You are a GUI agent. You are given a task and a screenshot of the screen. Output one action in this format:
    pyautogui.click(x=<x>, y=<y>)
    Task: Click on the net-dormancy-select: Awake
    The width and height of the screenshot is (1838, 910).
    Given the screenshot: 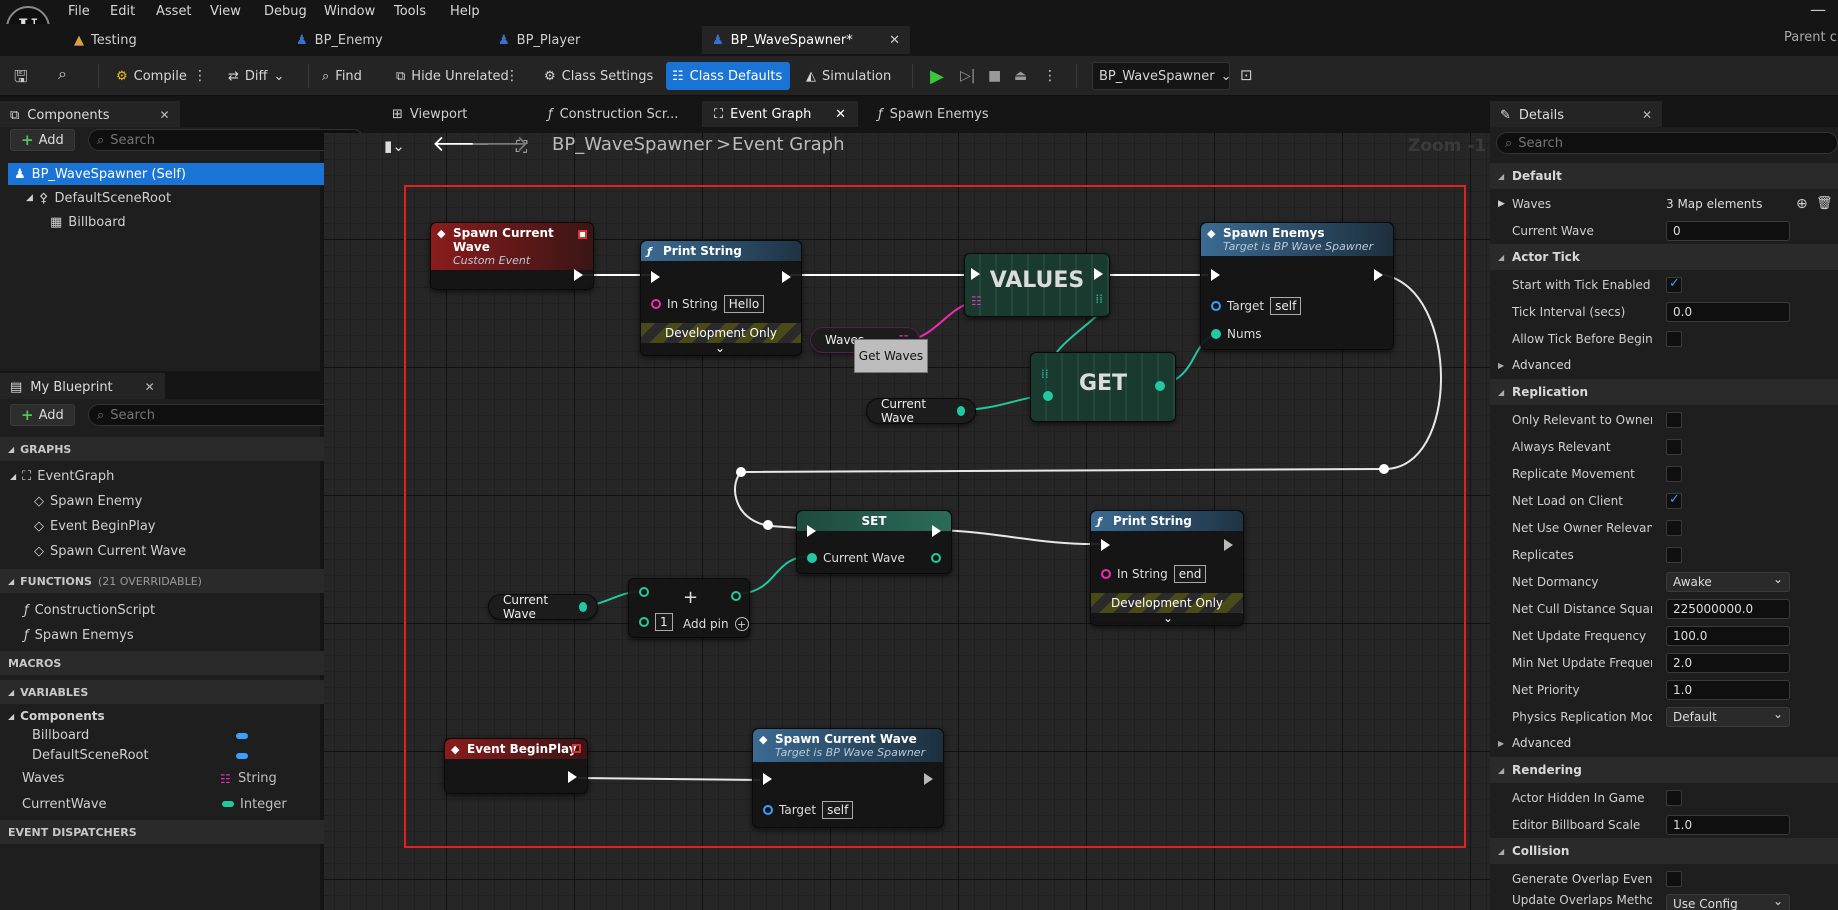 What is the action you would take?
    pyautogui.click(x=1728, y=581)
    